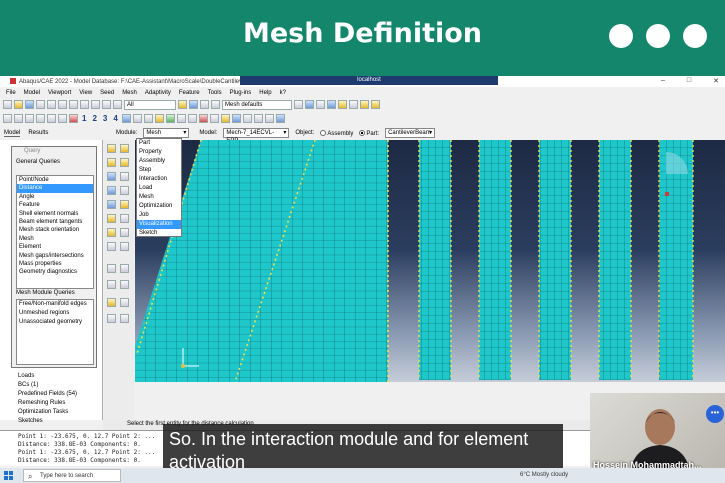  Describe the element at coordinates (150, 104) in the screenshot. I see `selection-filter-combo: All` at that location.